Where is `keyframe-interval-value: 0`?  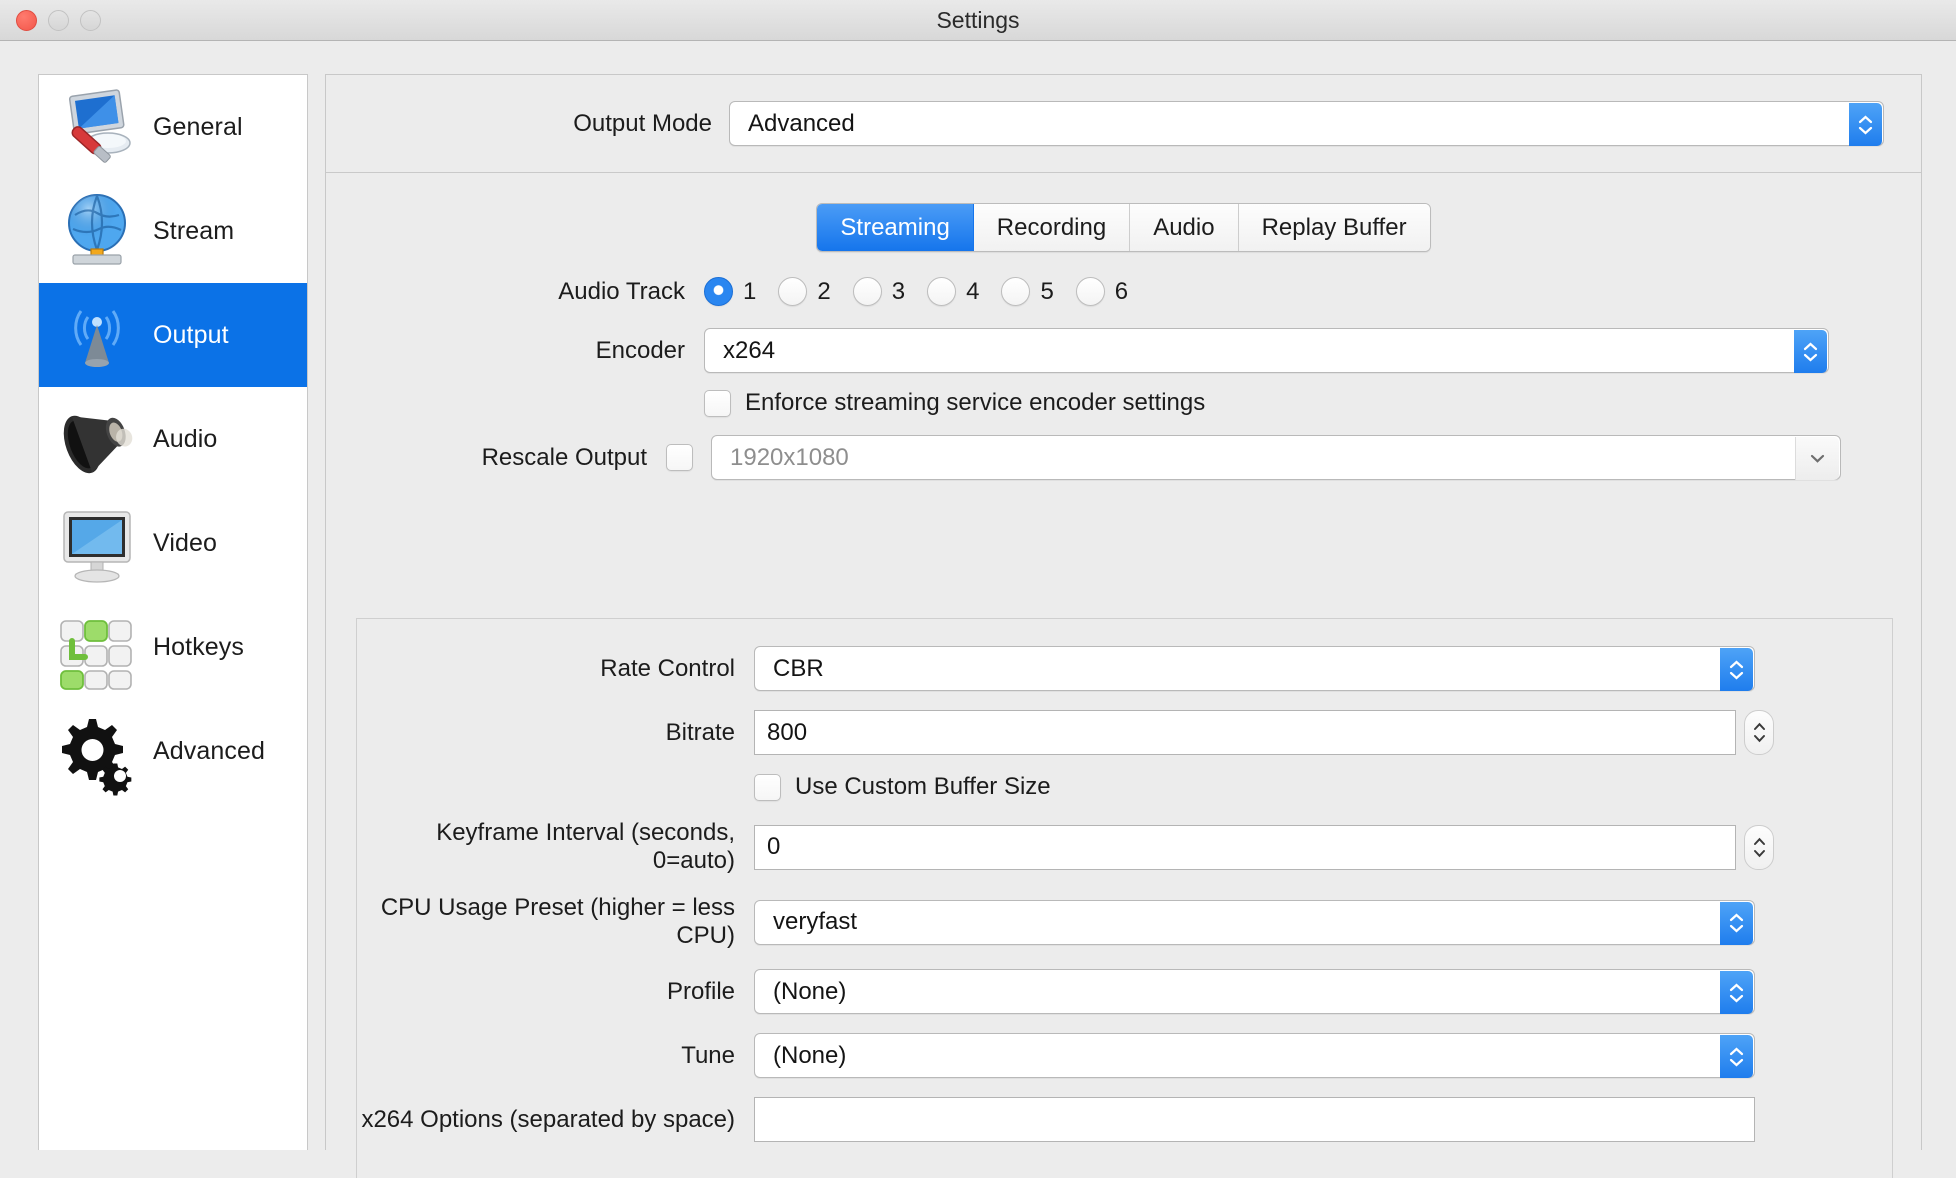 keyframe-interval-value: 0 is located at coordinates (774, 846).